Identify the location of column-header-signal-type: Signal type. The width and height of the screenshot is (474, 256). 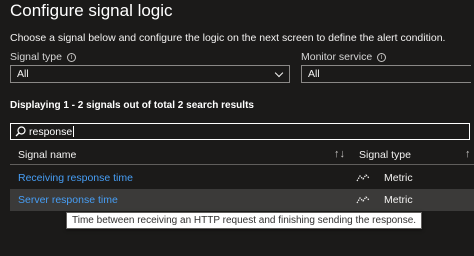
(385, 155).